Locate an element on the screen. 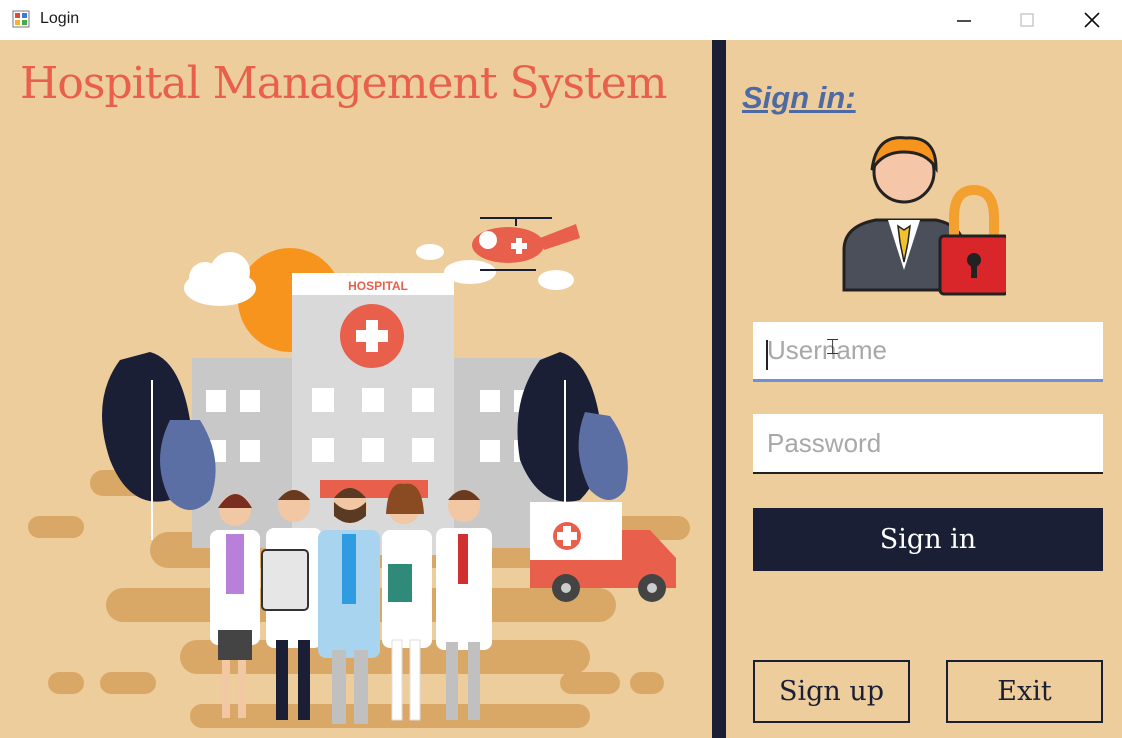 Image resolution: width=1122 pixels, height=738 pixels. app-icon is located at coordinates (21, 19).